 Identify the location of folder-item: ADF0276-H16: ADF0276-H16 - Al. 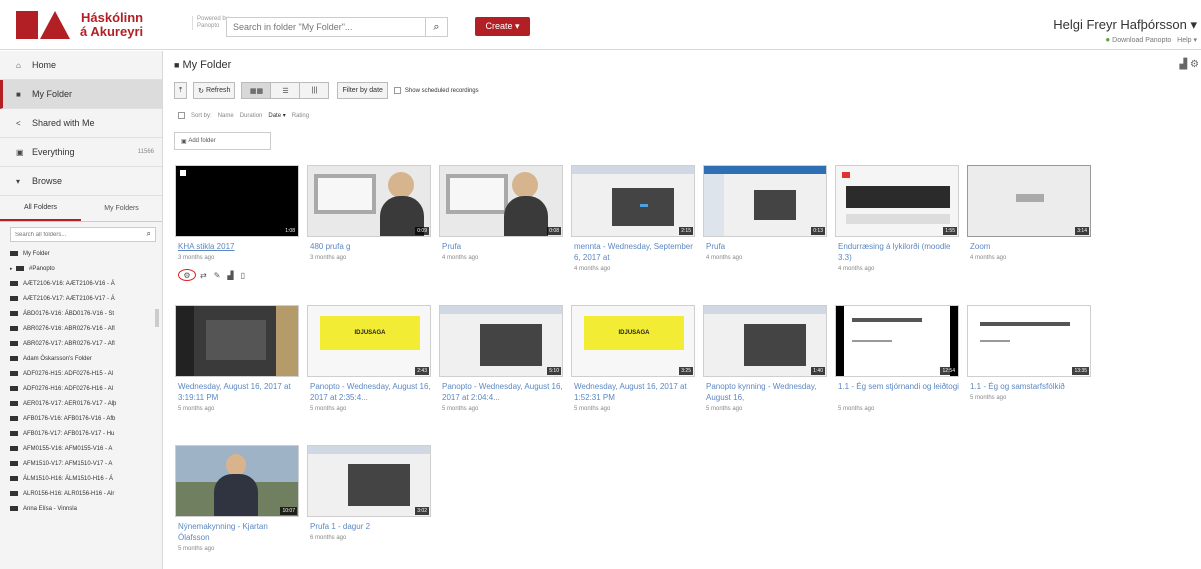
(84, 388).